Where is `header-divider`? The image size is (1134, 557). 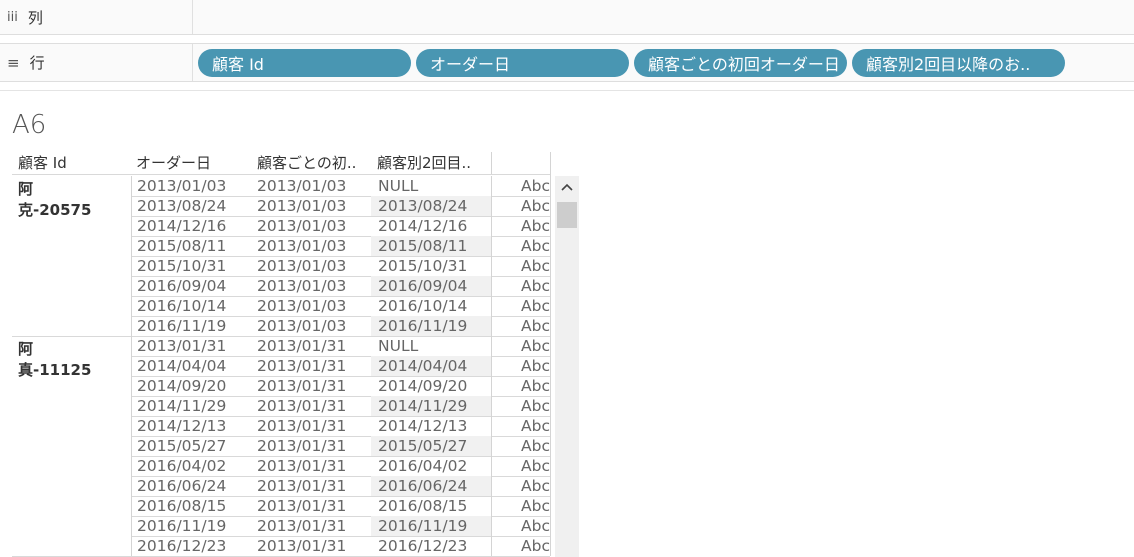 header-divider is located at coordinates (281, 174).